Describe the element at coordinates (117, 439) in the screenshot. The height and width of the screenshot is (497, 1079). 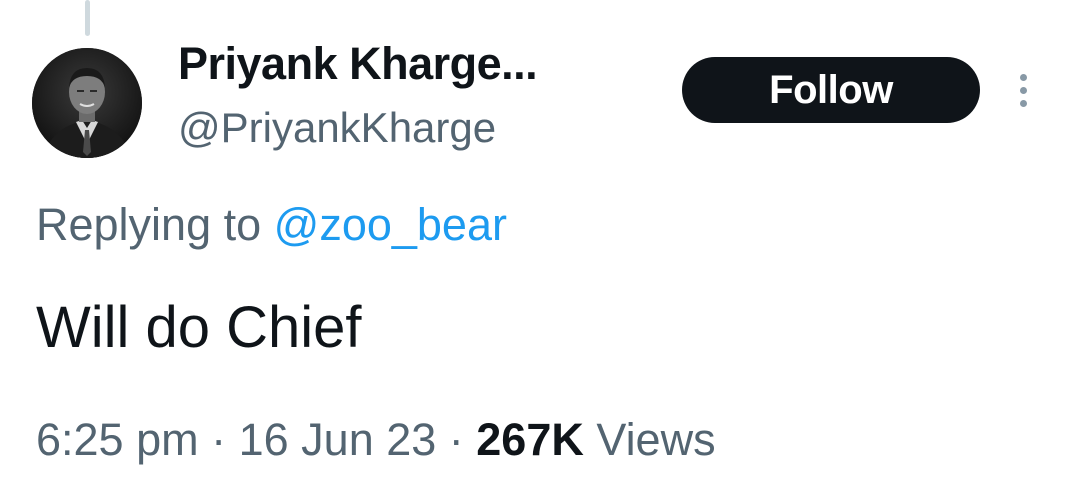
I see `tweet-time: 6:25 pm` at that location.